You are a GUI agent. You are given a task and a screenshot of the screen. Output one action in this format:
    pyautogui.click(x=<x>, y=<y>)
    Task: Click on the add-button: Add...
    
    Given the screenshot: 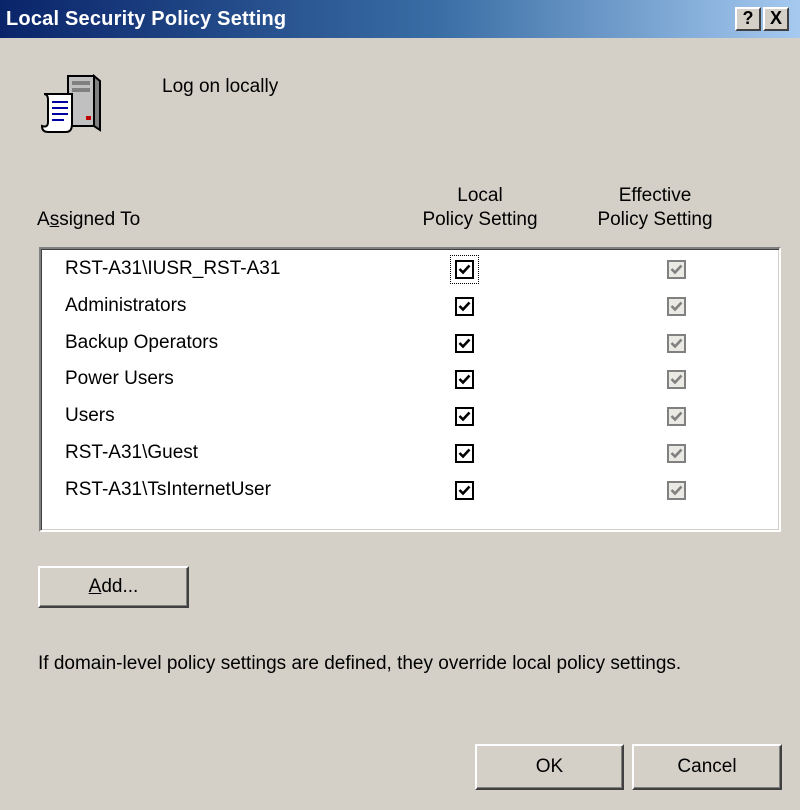 What is the action you would take?
    pyautogui.click(x=113, y=587)
    